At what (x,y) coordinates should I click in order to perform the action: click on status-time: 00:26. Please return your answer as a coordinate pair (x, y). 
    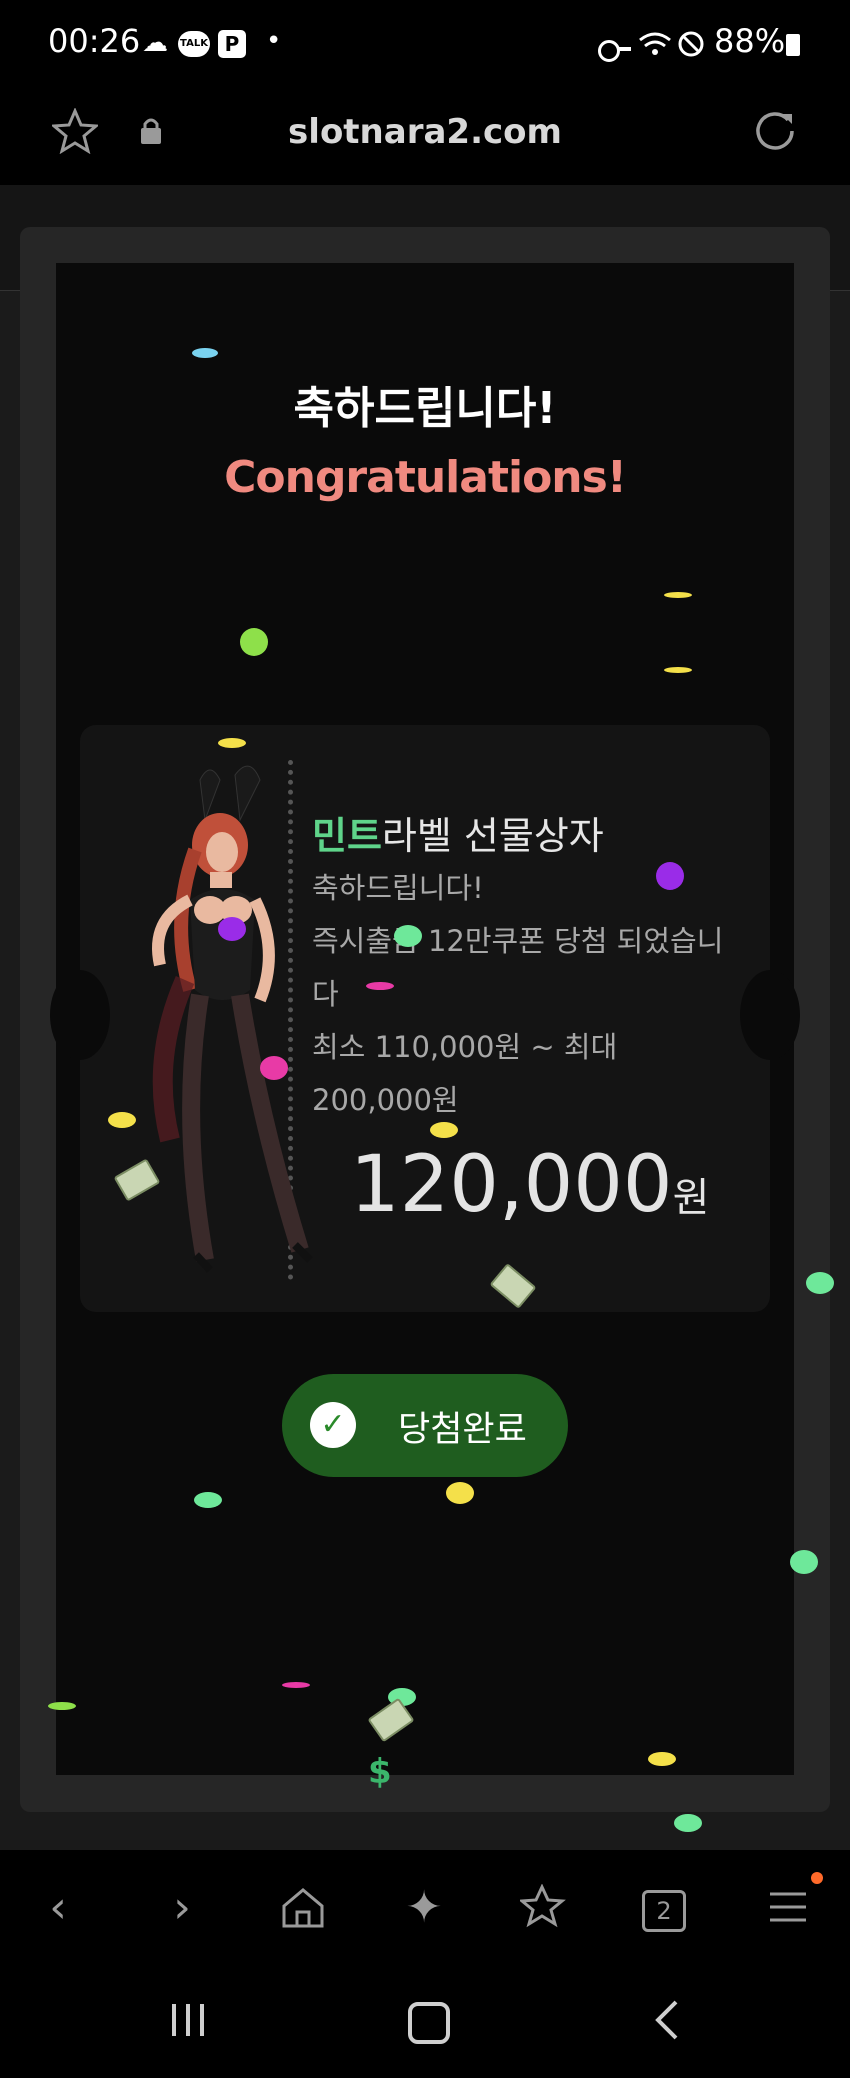
    Looking at the image, I should click on (94, 41).